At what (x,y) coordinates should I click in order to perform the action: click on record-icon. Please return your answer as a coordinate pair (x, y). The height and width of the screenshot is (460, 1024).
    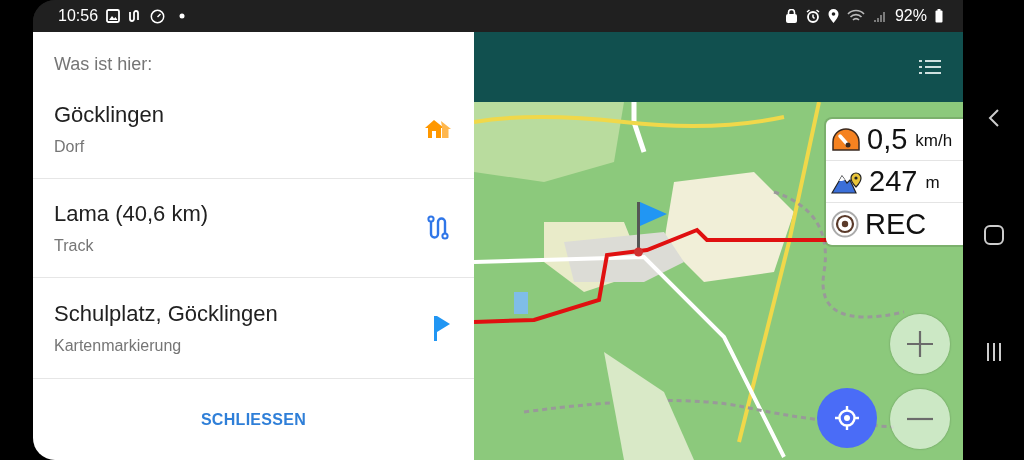
    Looking at the image, I should click on (845, 224).